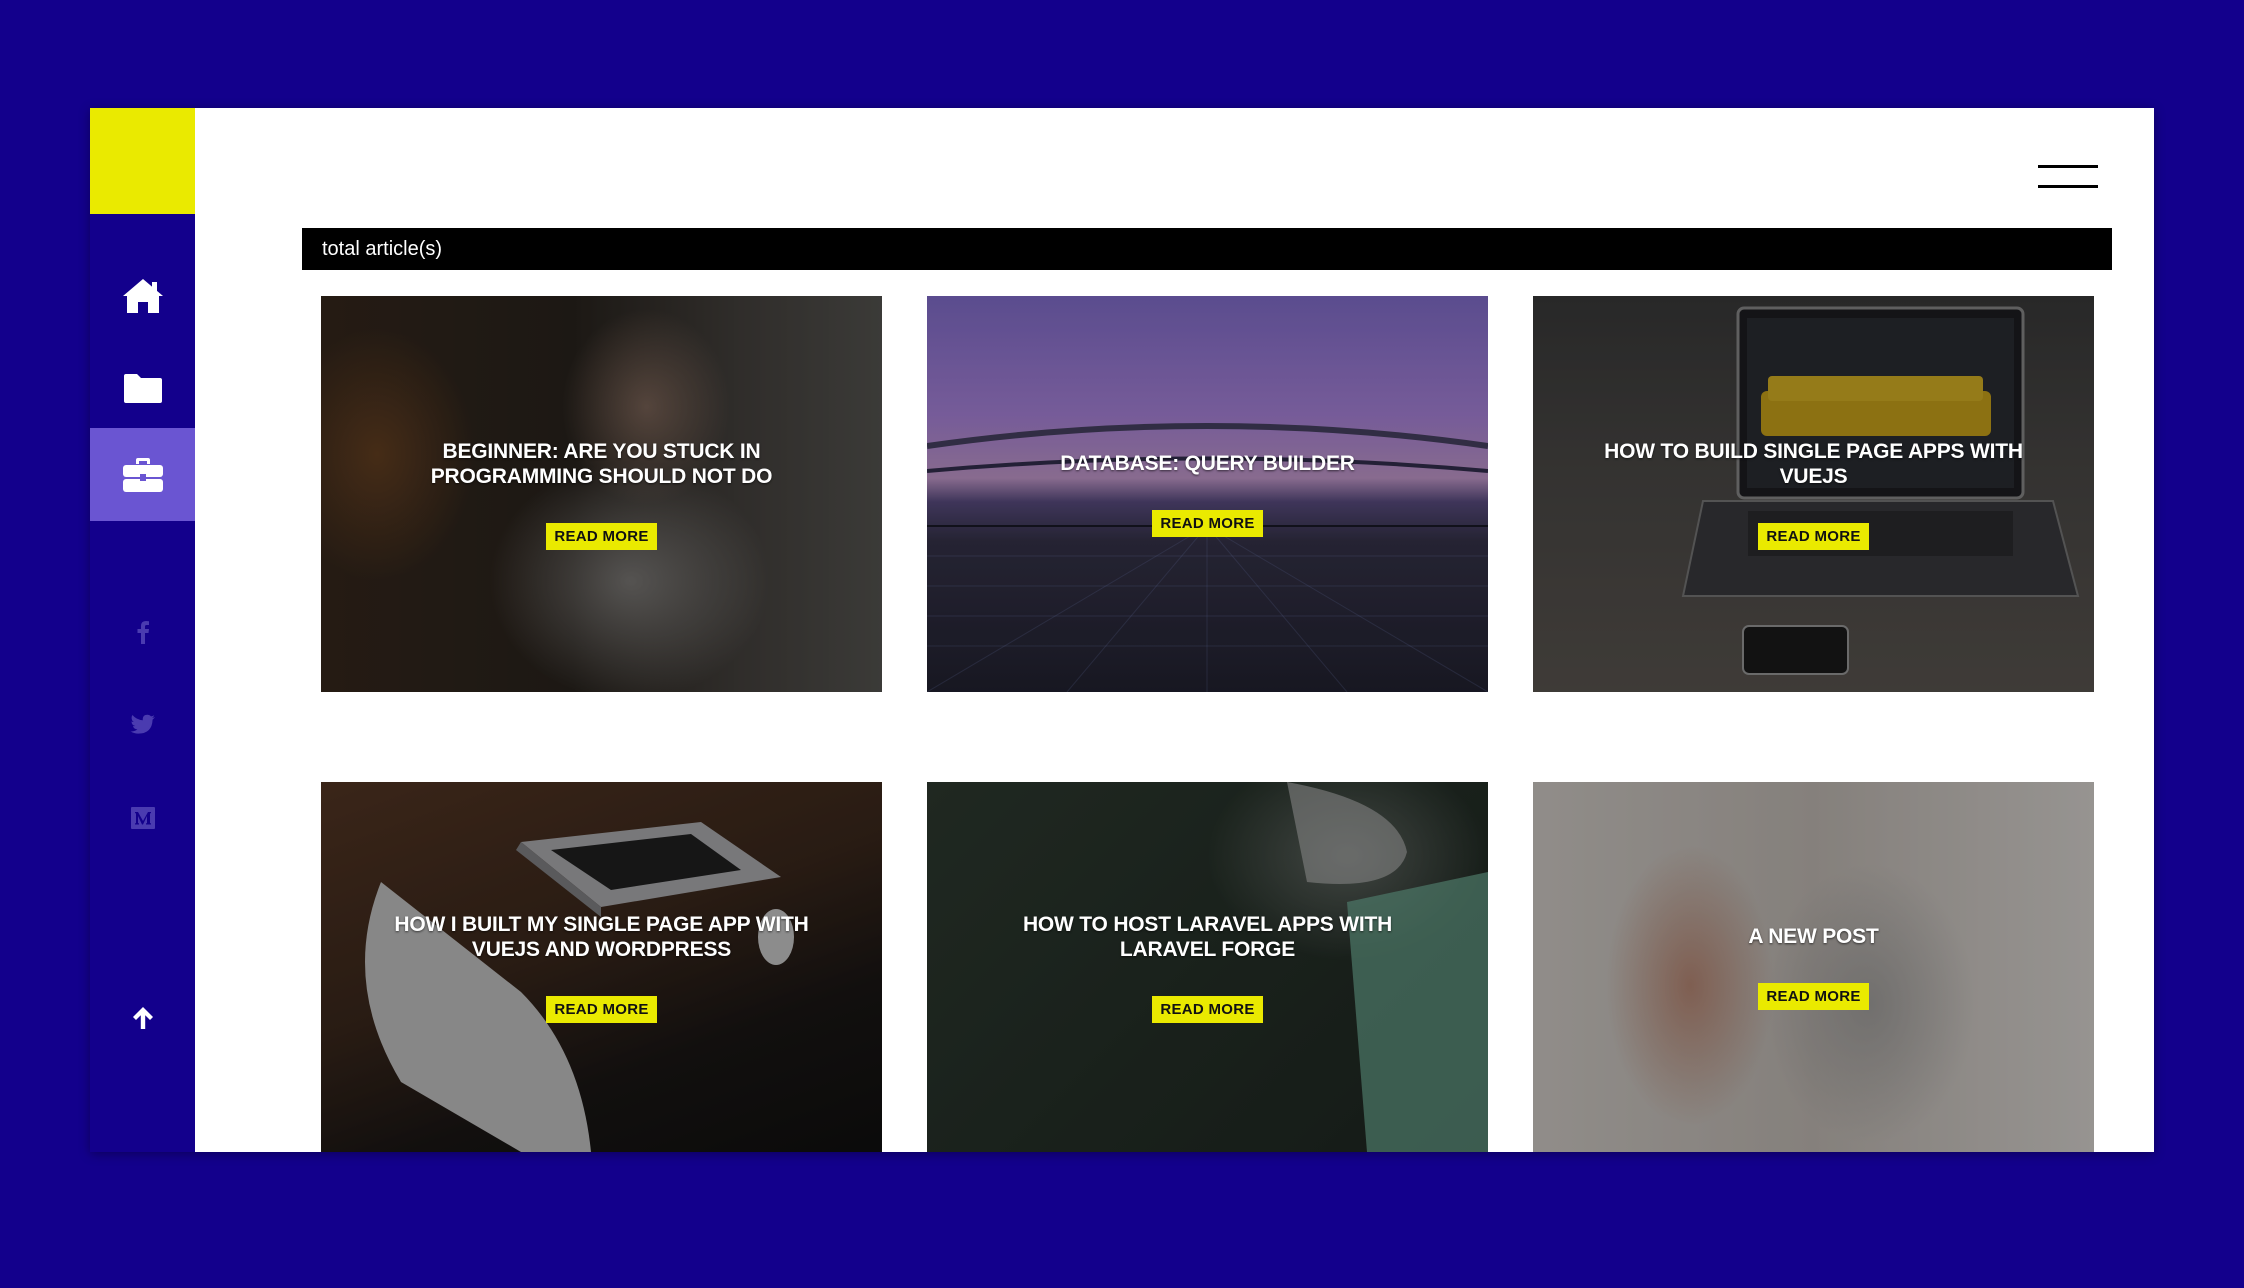 This screenshot has width=2244, height=1288. Describe the element at coordinates (1814, 936) in the screenshot. I see `article-title: A NEW POST` at that location.